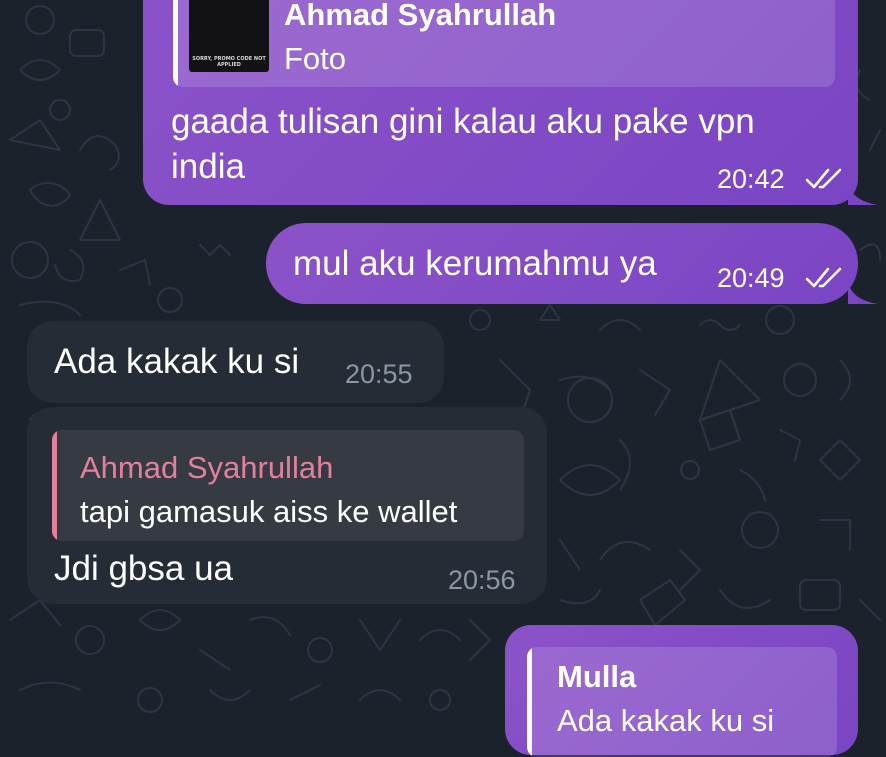 The width and height of the screenshot is (886, 757). I want to click on message-text: gaada tulisan gini kalau aku pake vpn, so click(463, 121).